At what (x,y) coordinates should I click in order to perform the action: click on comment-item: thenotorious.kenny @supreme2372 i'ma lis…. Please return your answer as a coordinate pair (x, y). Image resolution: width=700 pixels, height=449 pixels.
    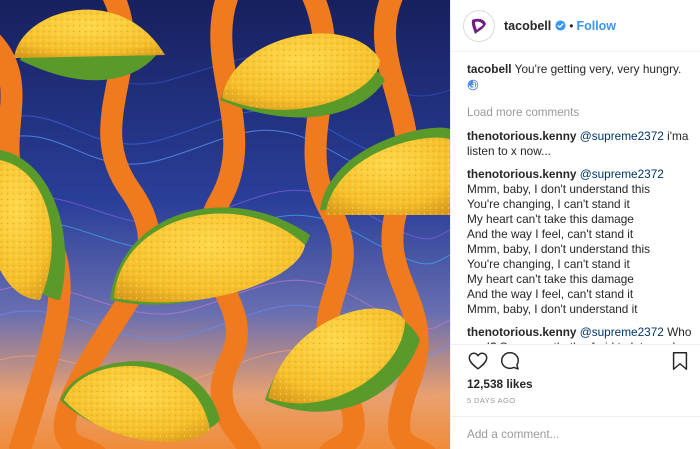
    Looking at the image, I should click on (580, 144).